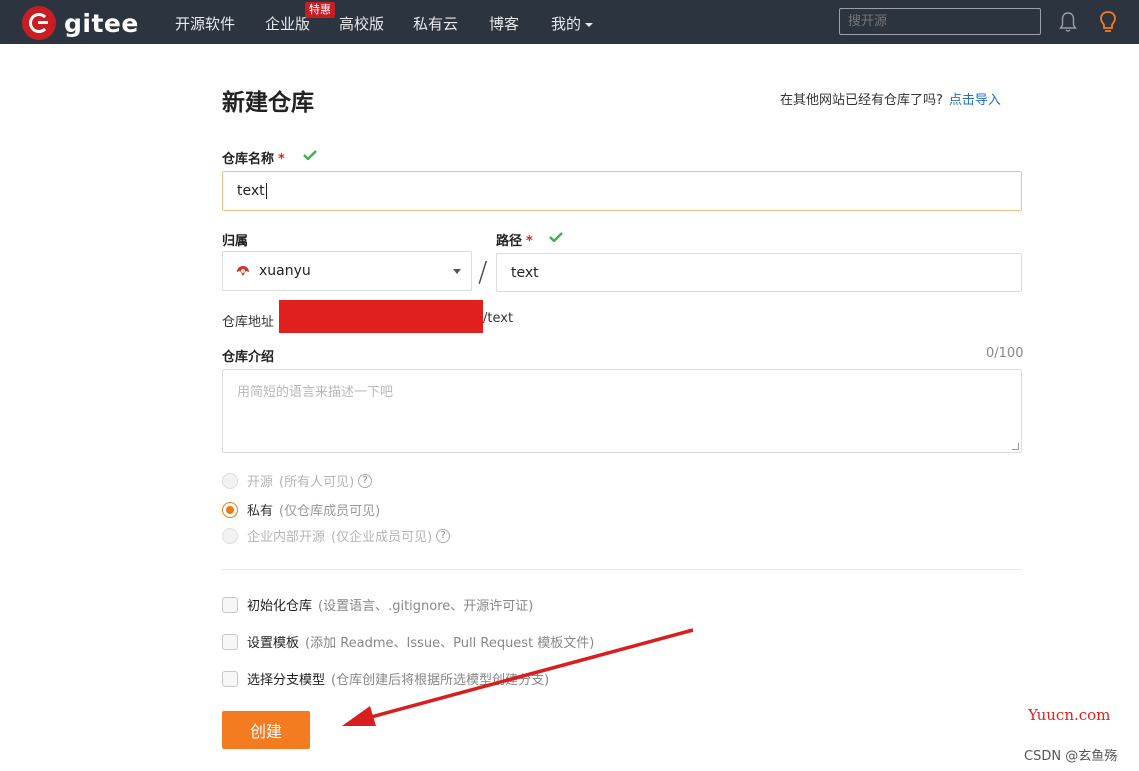 Image resolution: width=1139 pixels, height=771 pixels. Describe the element at coordinates (285, 271) in the screenshot. I see `owner-value: xuanyu` at that location.